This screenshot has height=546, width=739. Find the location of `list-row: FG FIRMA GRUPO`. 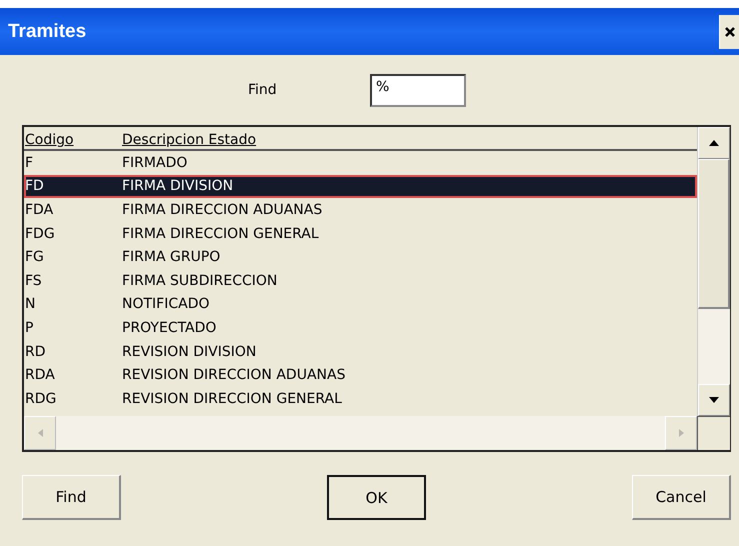

list-row: FG FIRMA GRUPO is located at coordinates (360, 257).